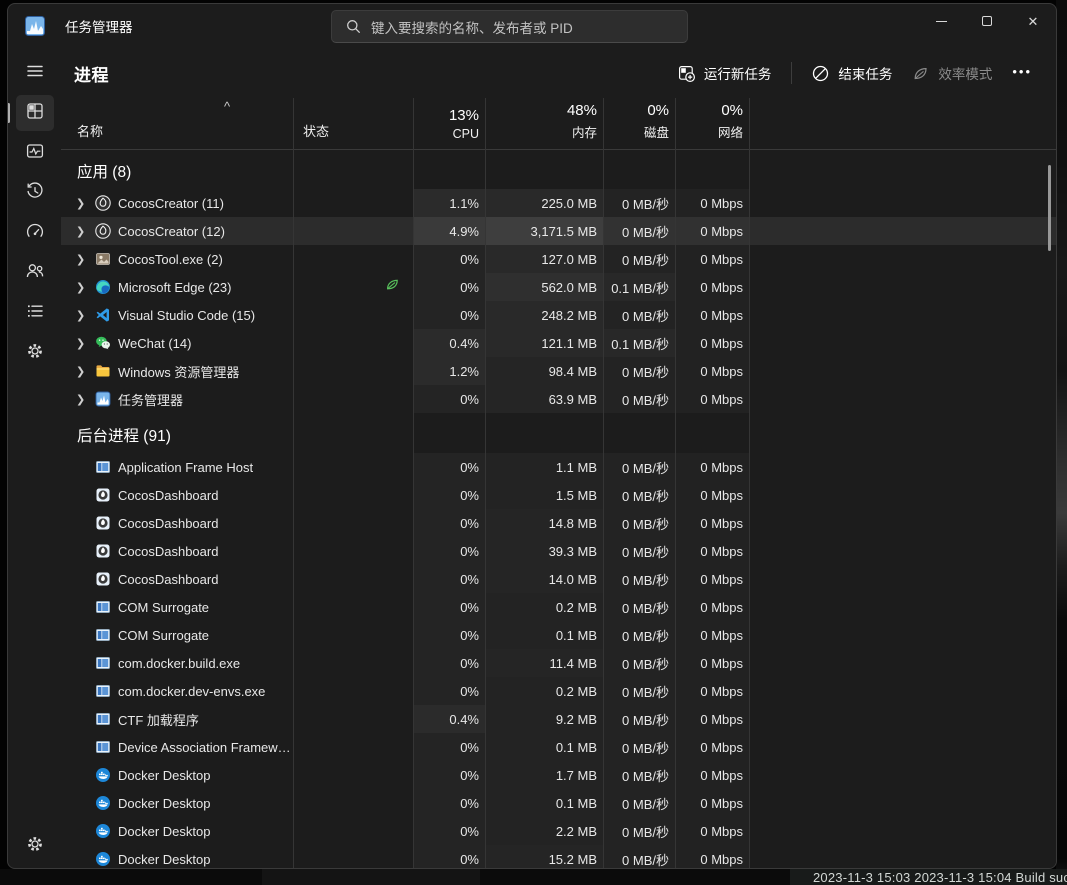 The width and height of the screenshot is (1067, 885). What do you see at coordinates (177, 399) in the screenshot?
I see `process-name-cell: ❯ 任务管理器` at bounding box center [177, 399].